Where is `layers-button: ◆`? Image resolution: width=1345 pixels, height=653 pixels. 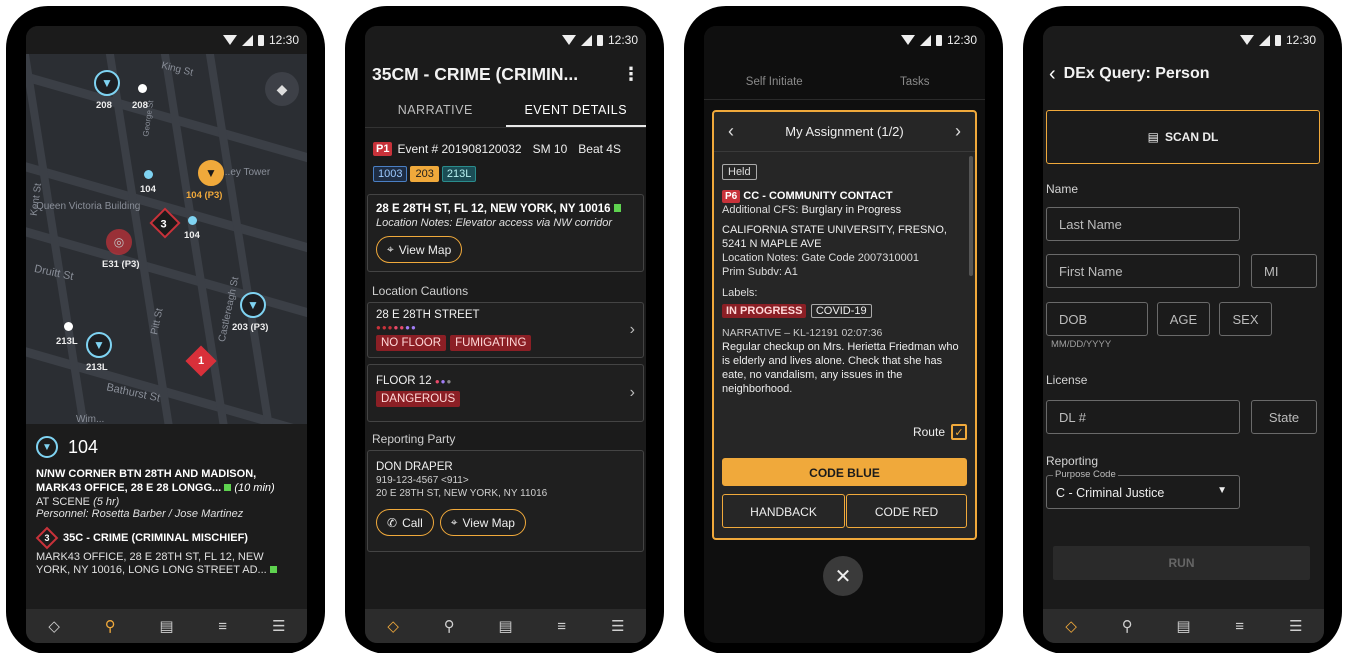
layers-button: ◆ is located at coordinates (282, 89).